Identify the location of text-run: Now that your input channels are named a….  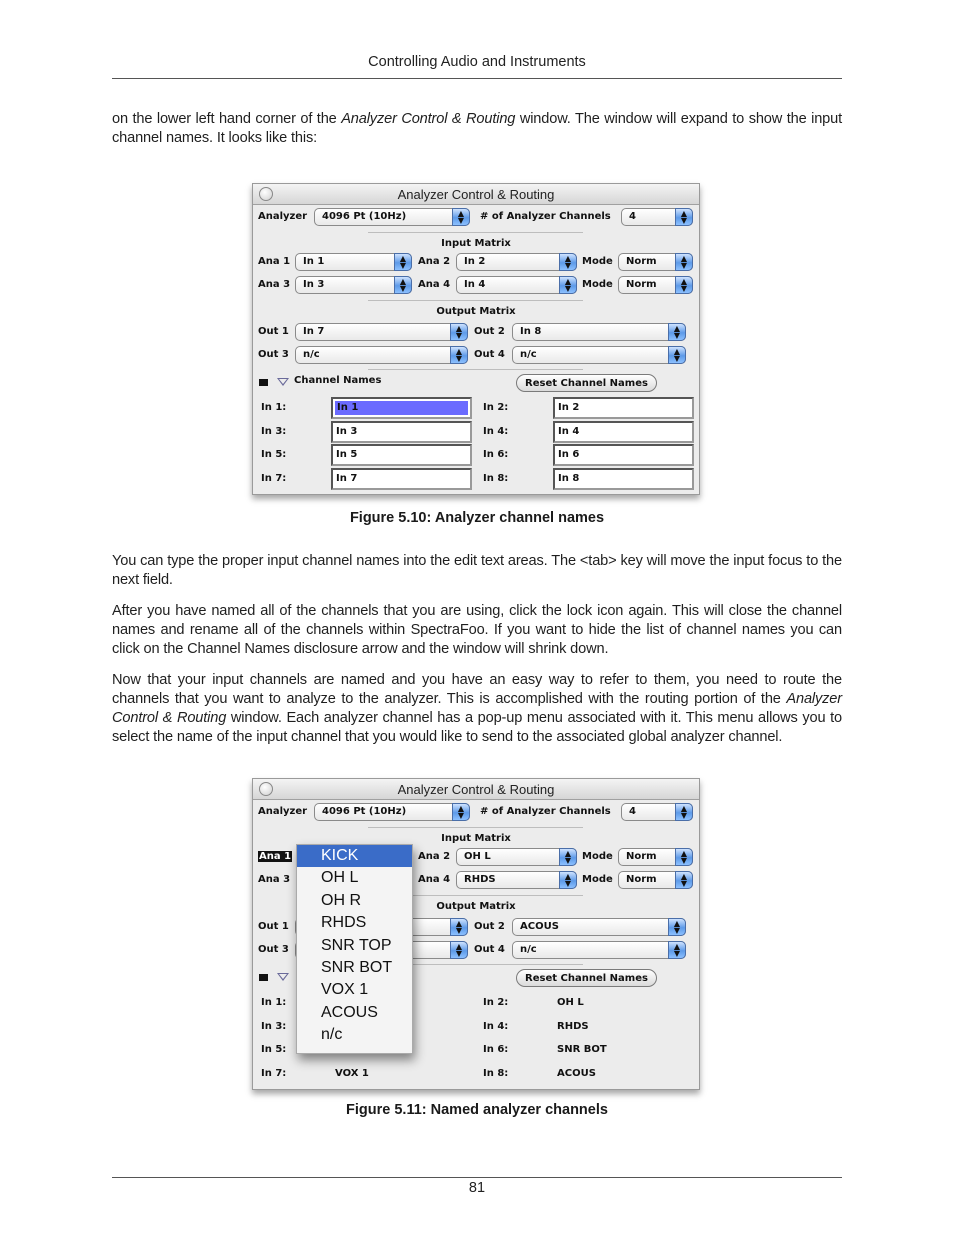
(477, 689).